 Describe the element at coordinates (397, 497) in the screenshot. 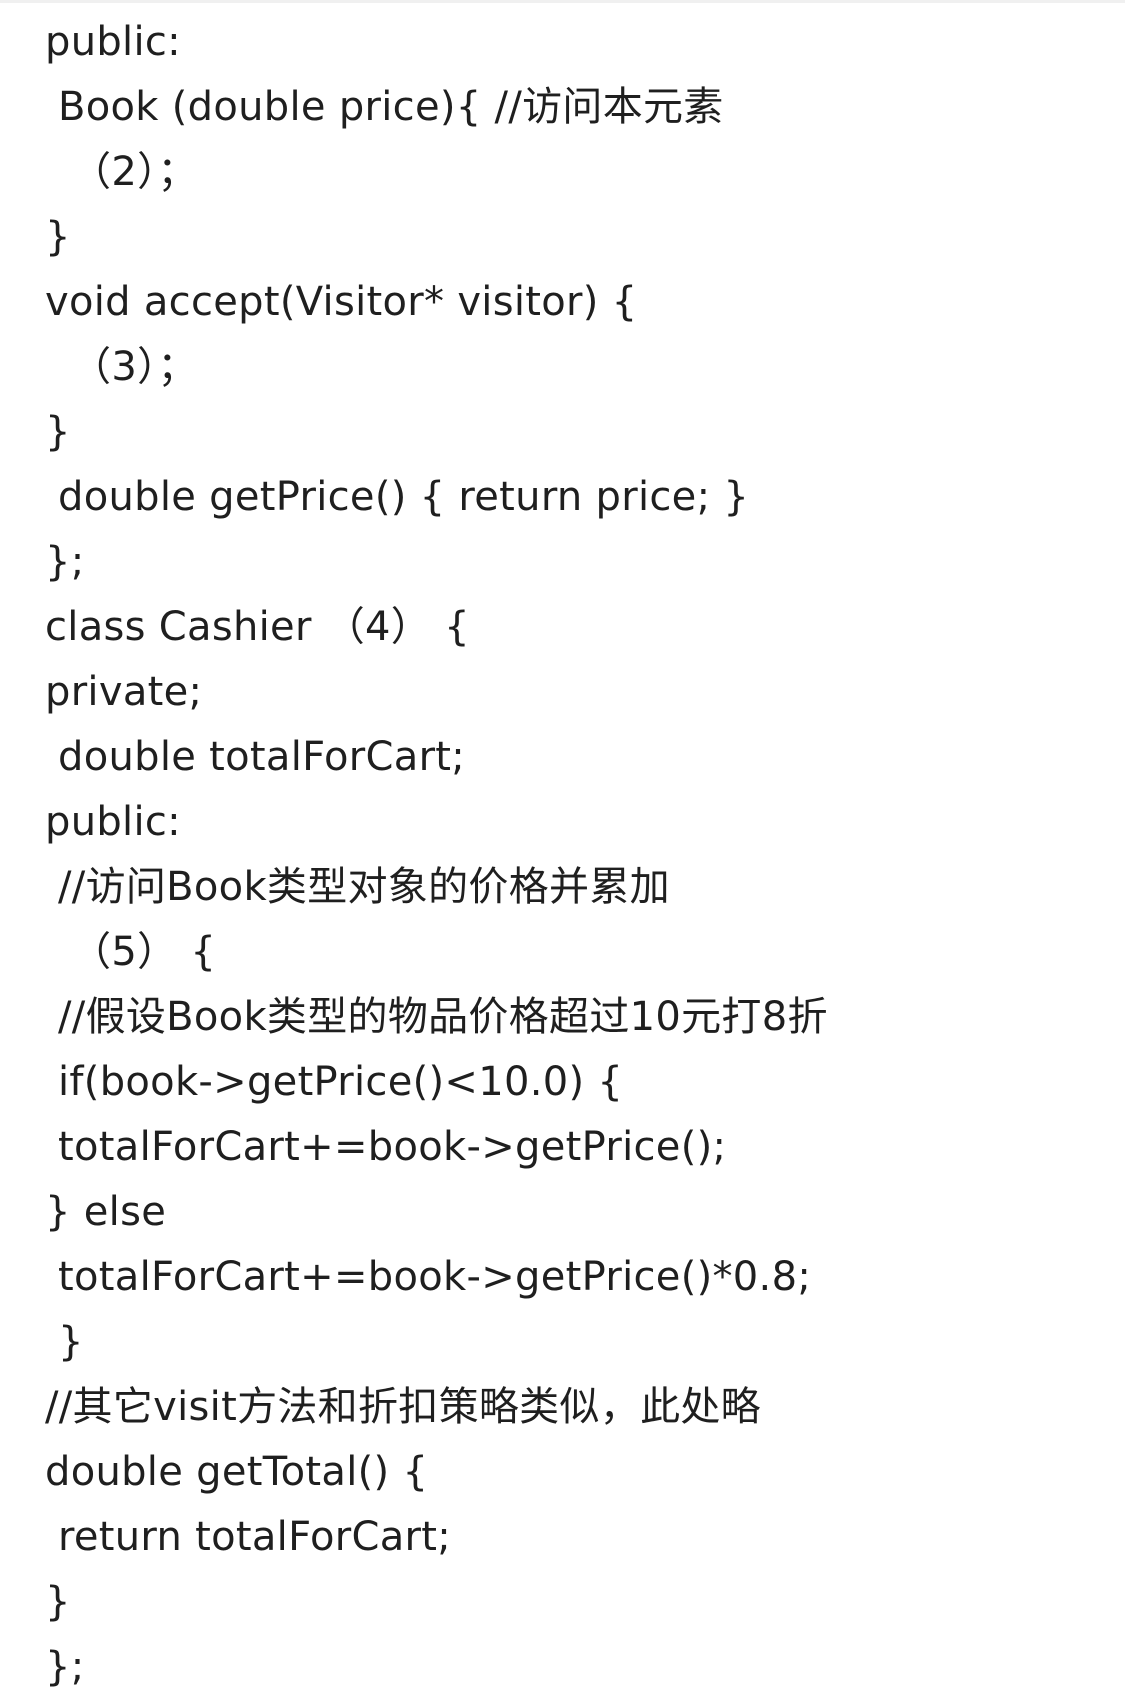

I see `code-line: double getPrice() { return price; }` at that location.